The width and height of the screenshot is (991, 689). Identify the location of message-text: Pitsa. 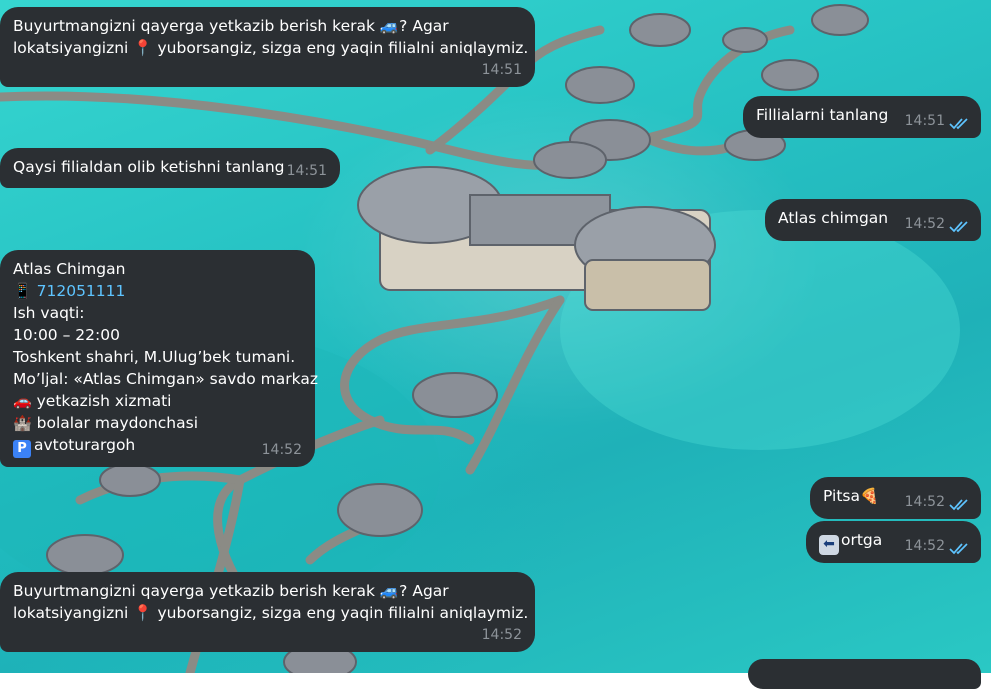
(841, 496).